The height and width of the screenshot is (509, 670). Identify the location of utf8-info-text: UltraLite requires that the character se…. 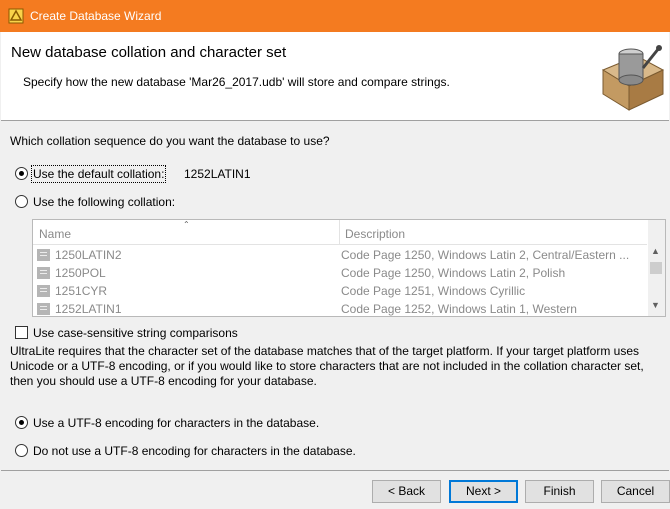
(327, 366).